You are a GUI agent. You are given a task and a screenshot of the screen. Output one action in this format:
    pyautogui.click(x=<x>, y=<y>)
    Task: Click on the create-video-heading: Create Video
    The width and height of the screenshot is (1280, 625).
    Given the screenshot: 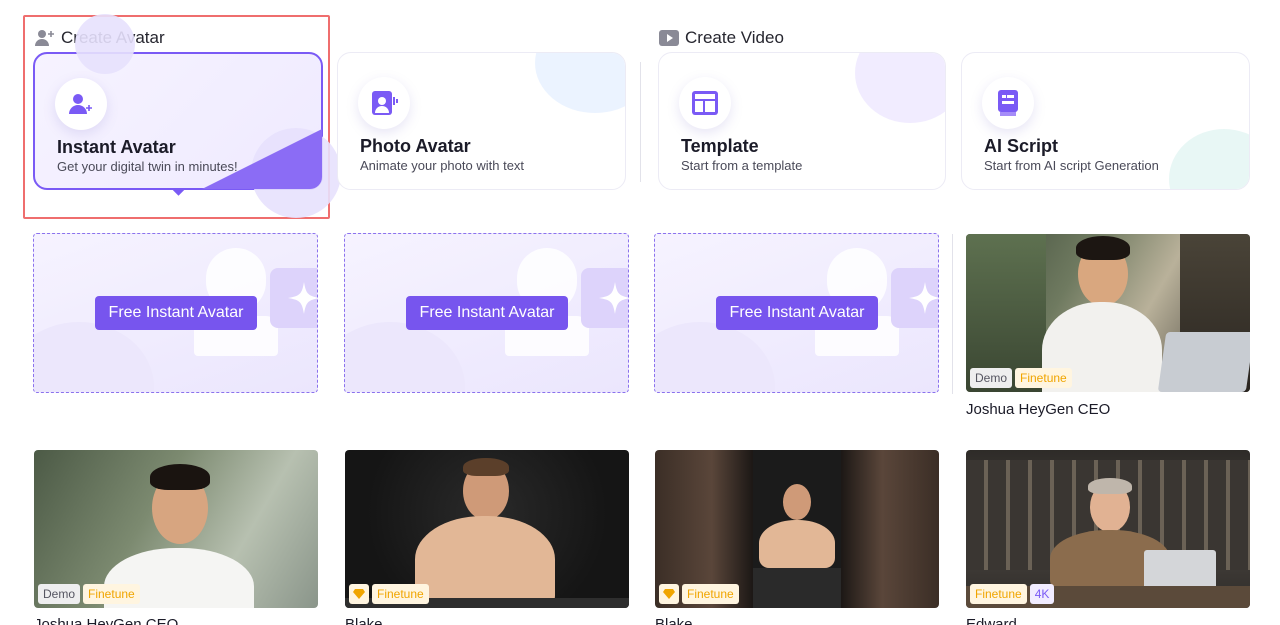 What is the action you would take?
    pyautogui.click(x=721, y=38)
    